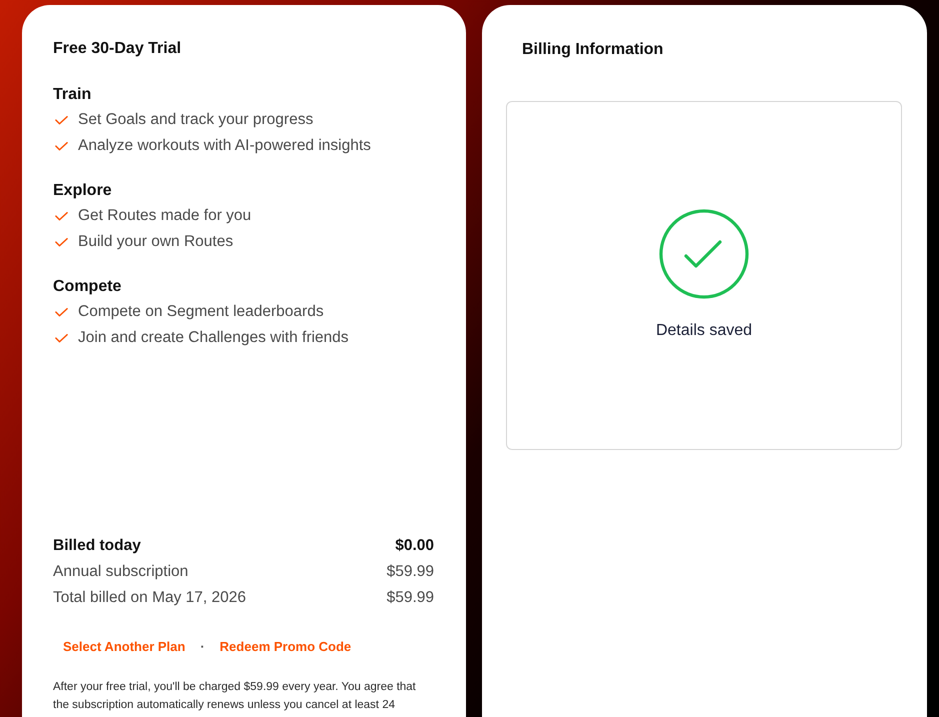 This screenshot has width=939, height=717. Describe the element at coordinates (97, 546) in the screenshot. I see `billing-label: Billed today` at that location.